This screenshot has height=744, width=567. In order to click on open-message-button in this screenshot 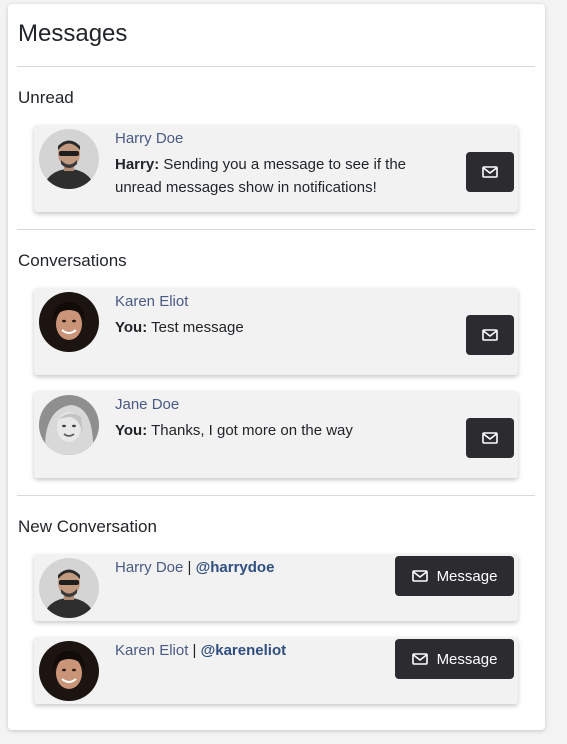, I will do `click(490, 172)`.